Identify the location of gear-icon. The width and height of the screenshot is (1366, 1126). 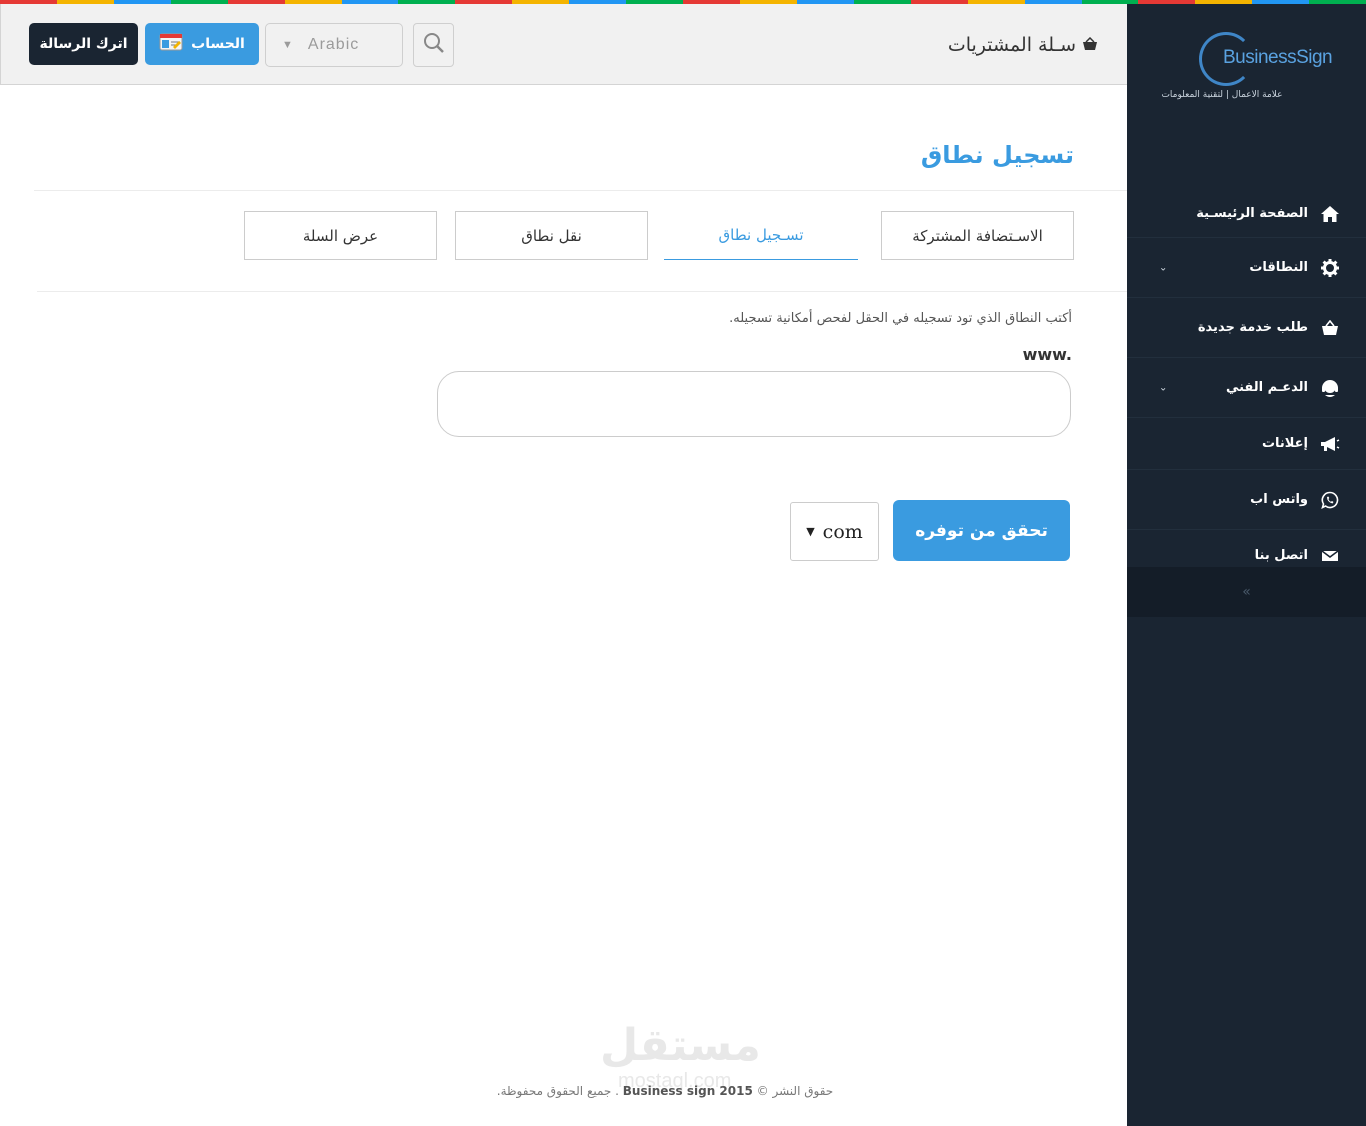
(1330, 268).